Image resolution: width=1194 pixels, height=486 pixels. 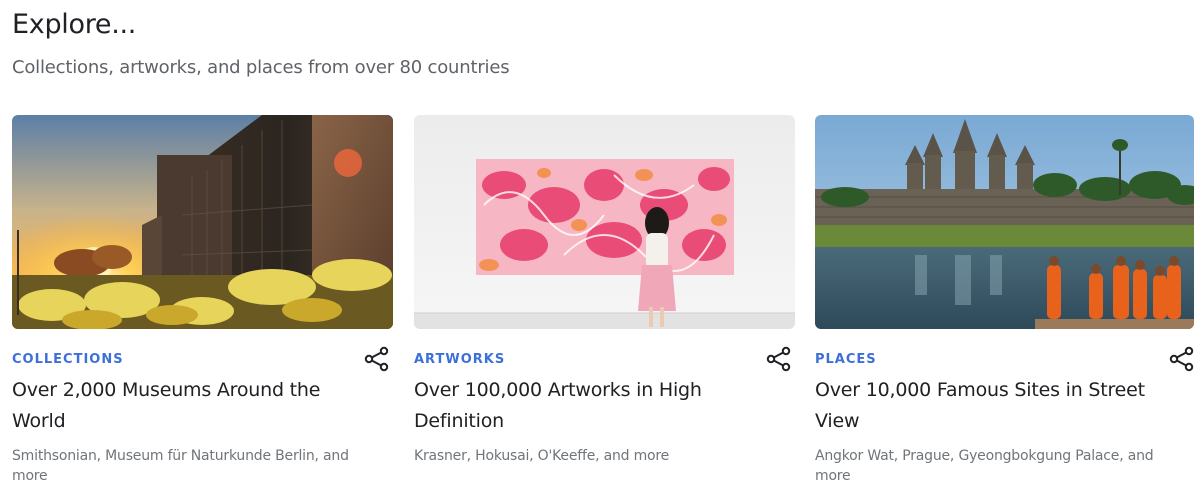 What do you see at coordinates (542, 456) in the screenshot?
I see `card-description: Krasner, Hokusai, O'Keeffe, and more` at bounding box center [542, 456].